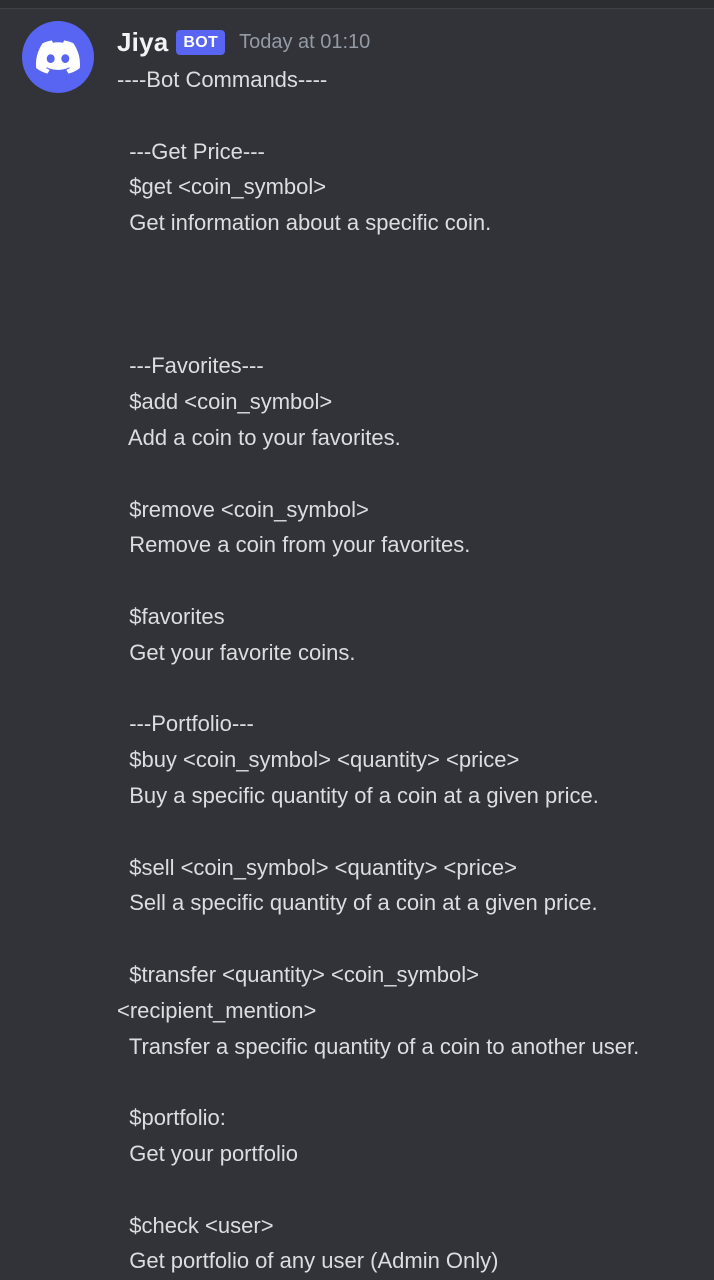 Image resolution: width=714 pixels, height=1280 pixels. What do you see at coordinates (317, 867) in the screenshot?
I see `message-line: $sell <coin_symbol> <quantity> <price>` at bounding box center [317, 867].